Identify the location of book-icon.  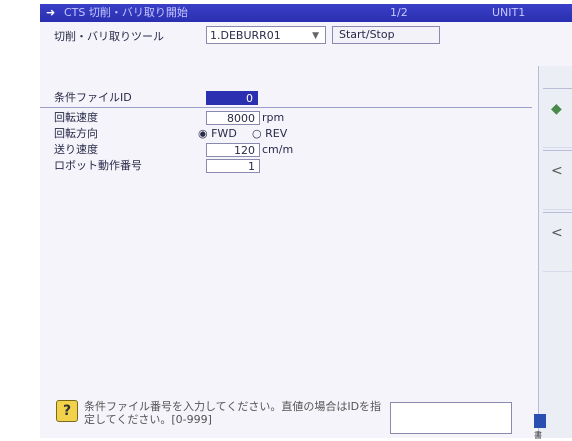
(540, 421).